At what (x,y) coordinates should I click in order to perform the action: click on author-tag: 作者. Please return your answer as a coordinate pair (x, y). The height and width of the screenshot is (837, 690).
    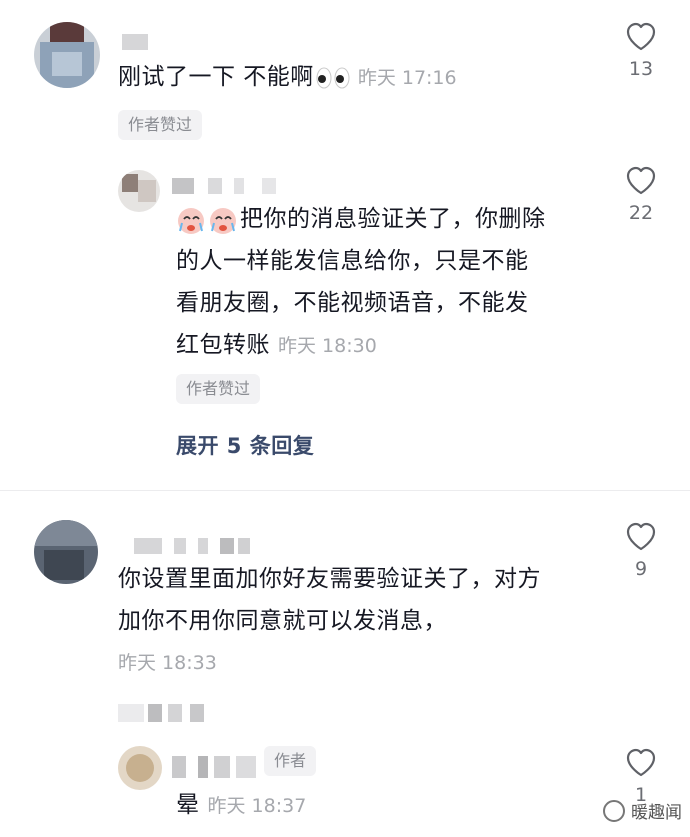
    Looking at the image, I should click on (290, 761).